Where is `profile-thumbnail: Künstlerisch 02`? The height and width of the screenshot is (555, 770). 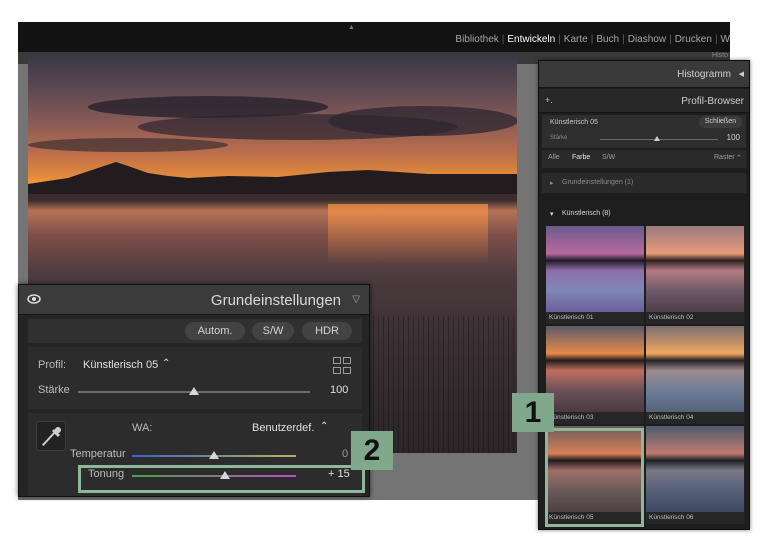
profile-thumbnail: Künstlerisch 02 is located at coordinates (695, 275).